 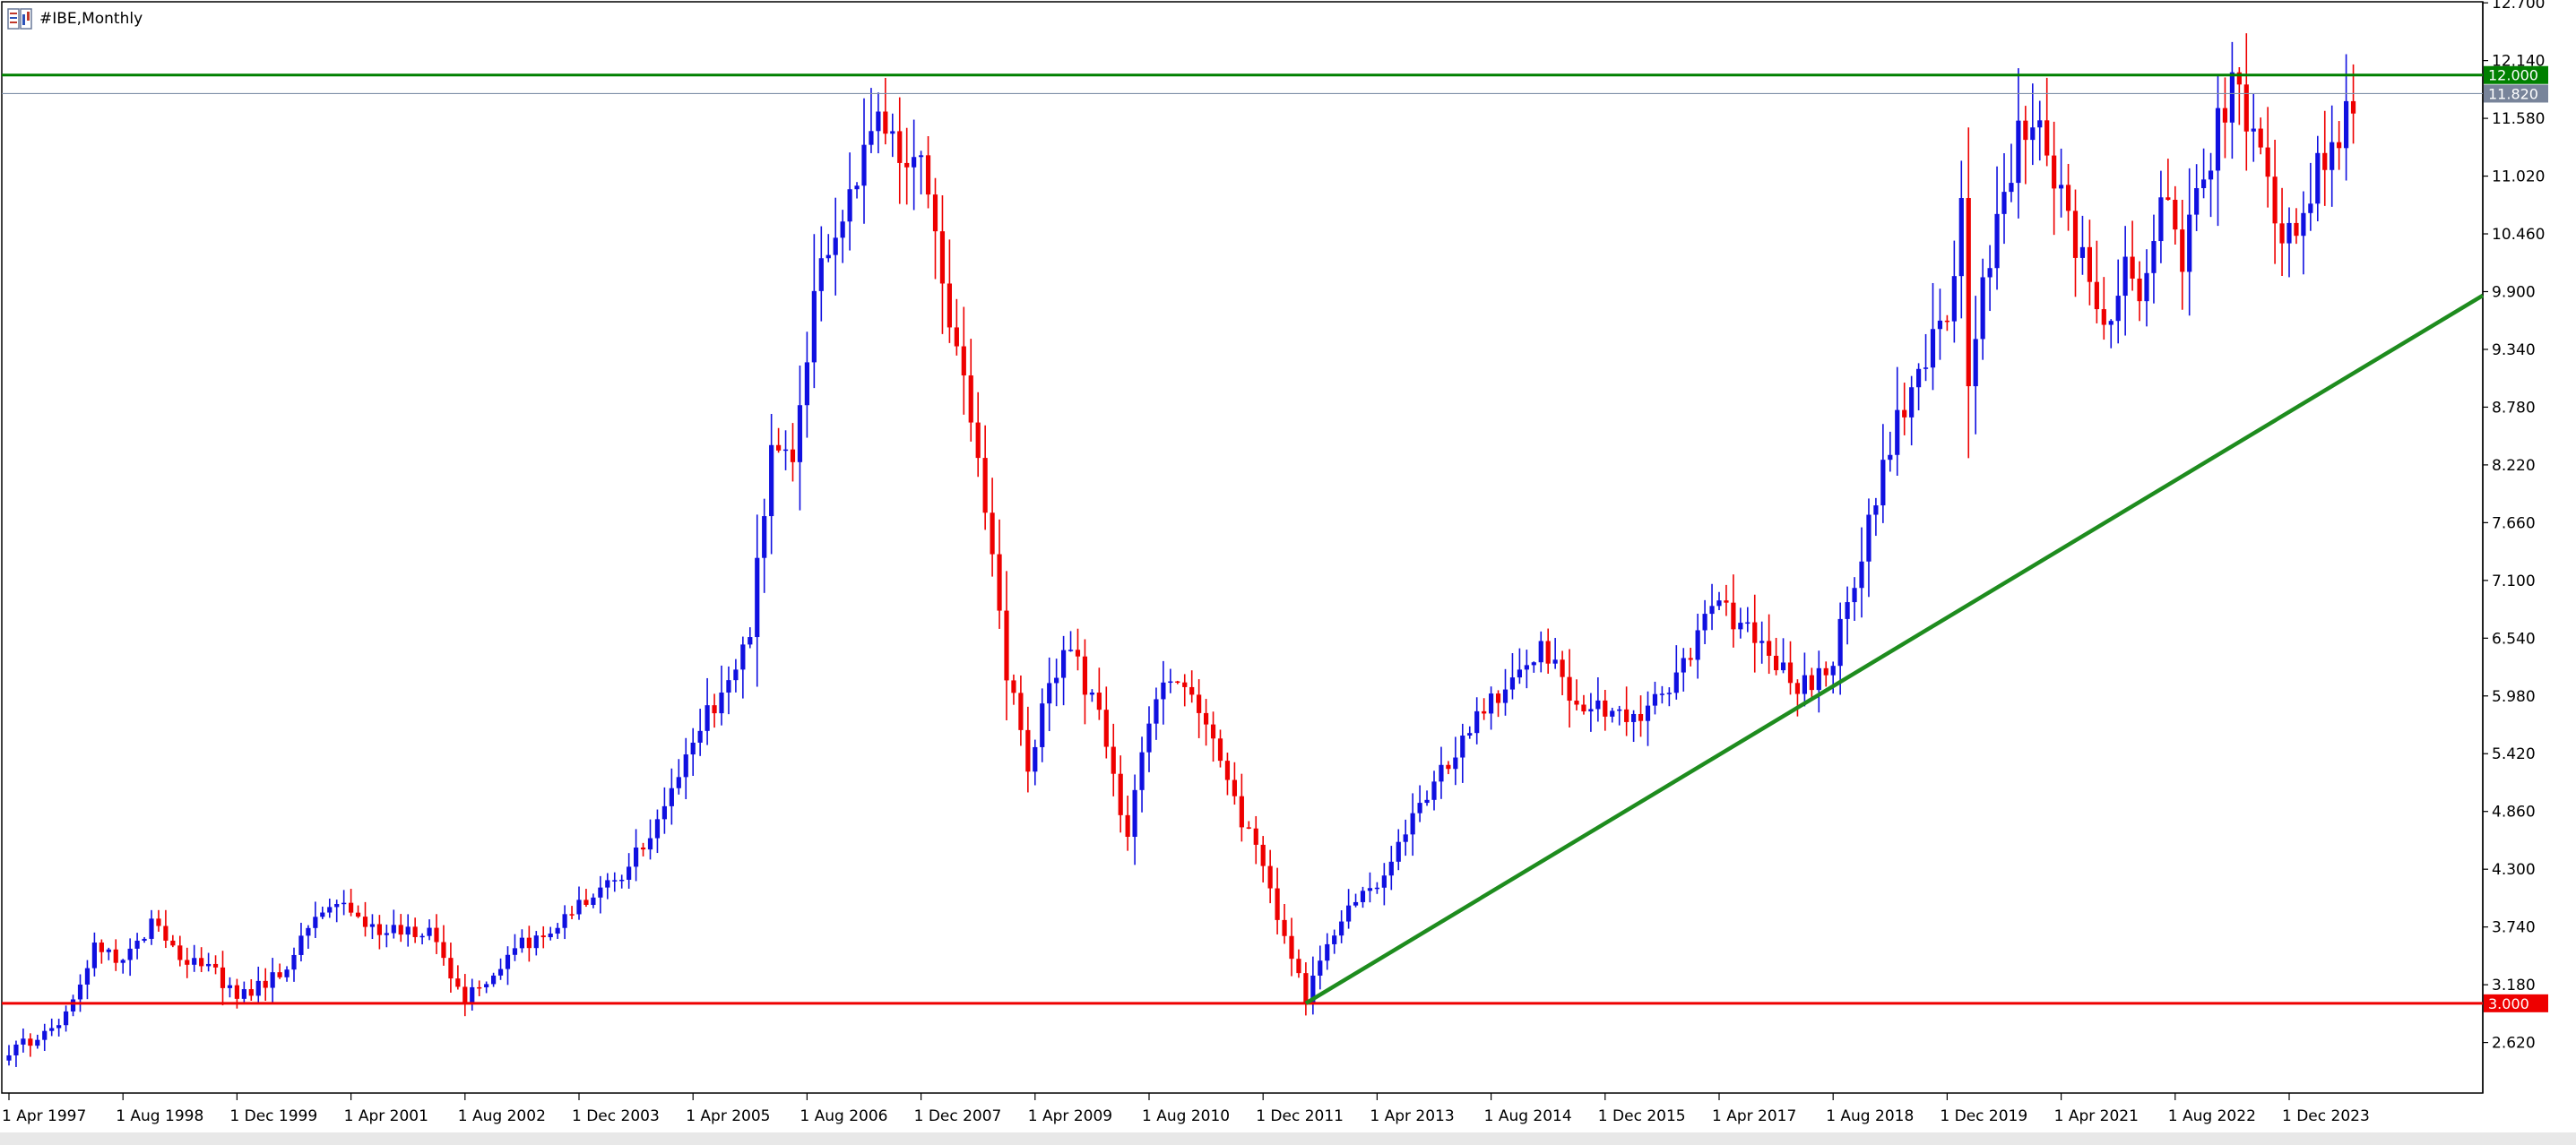 I want to click on time-tick-label: 1 Apr 2009, so click(x=1070, y=1116).